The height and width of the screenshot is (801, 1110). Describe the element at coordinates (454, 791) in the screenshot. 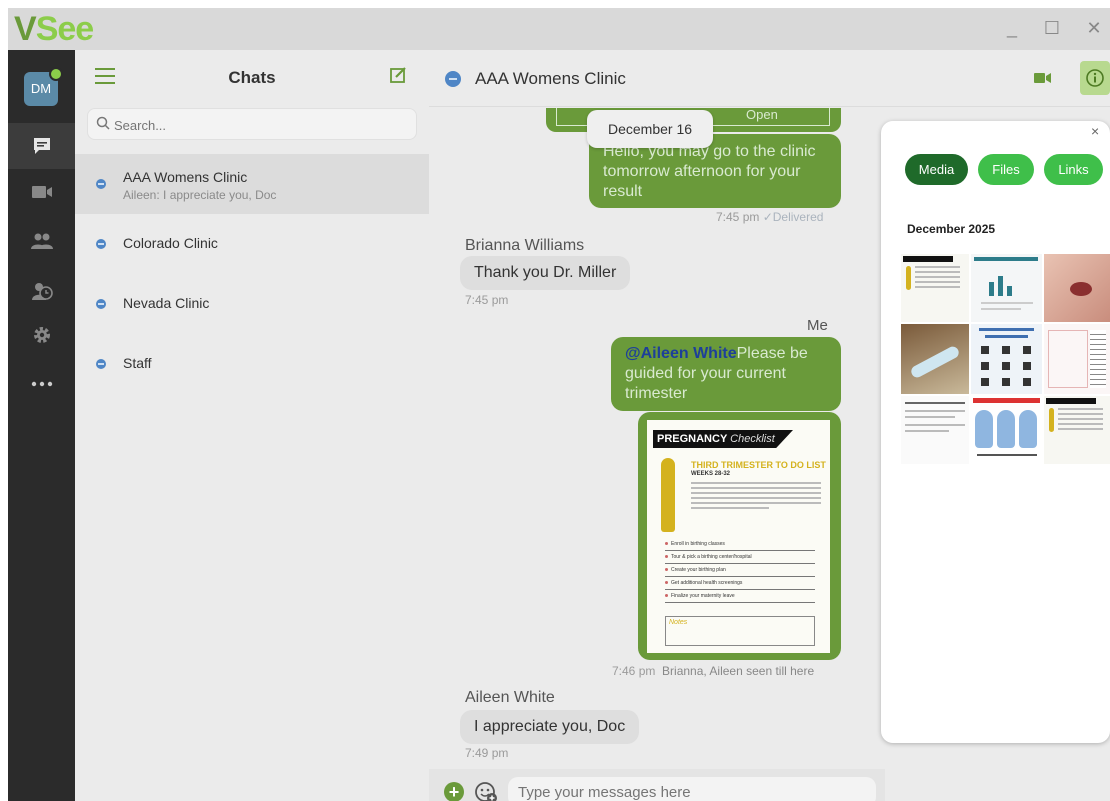

I see `plus-icon: +` at that location.